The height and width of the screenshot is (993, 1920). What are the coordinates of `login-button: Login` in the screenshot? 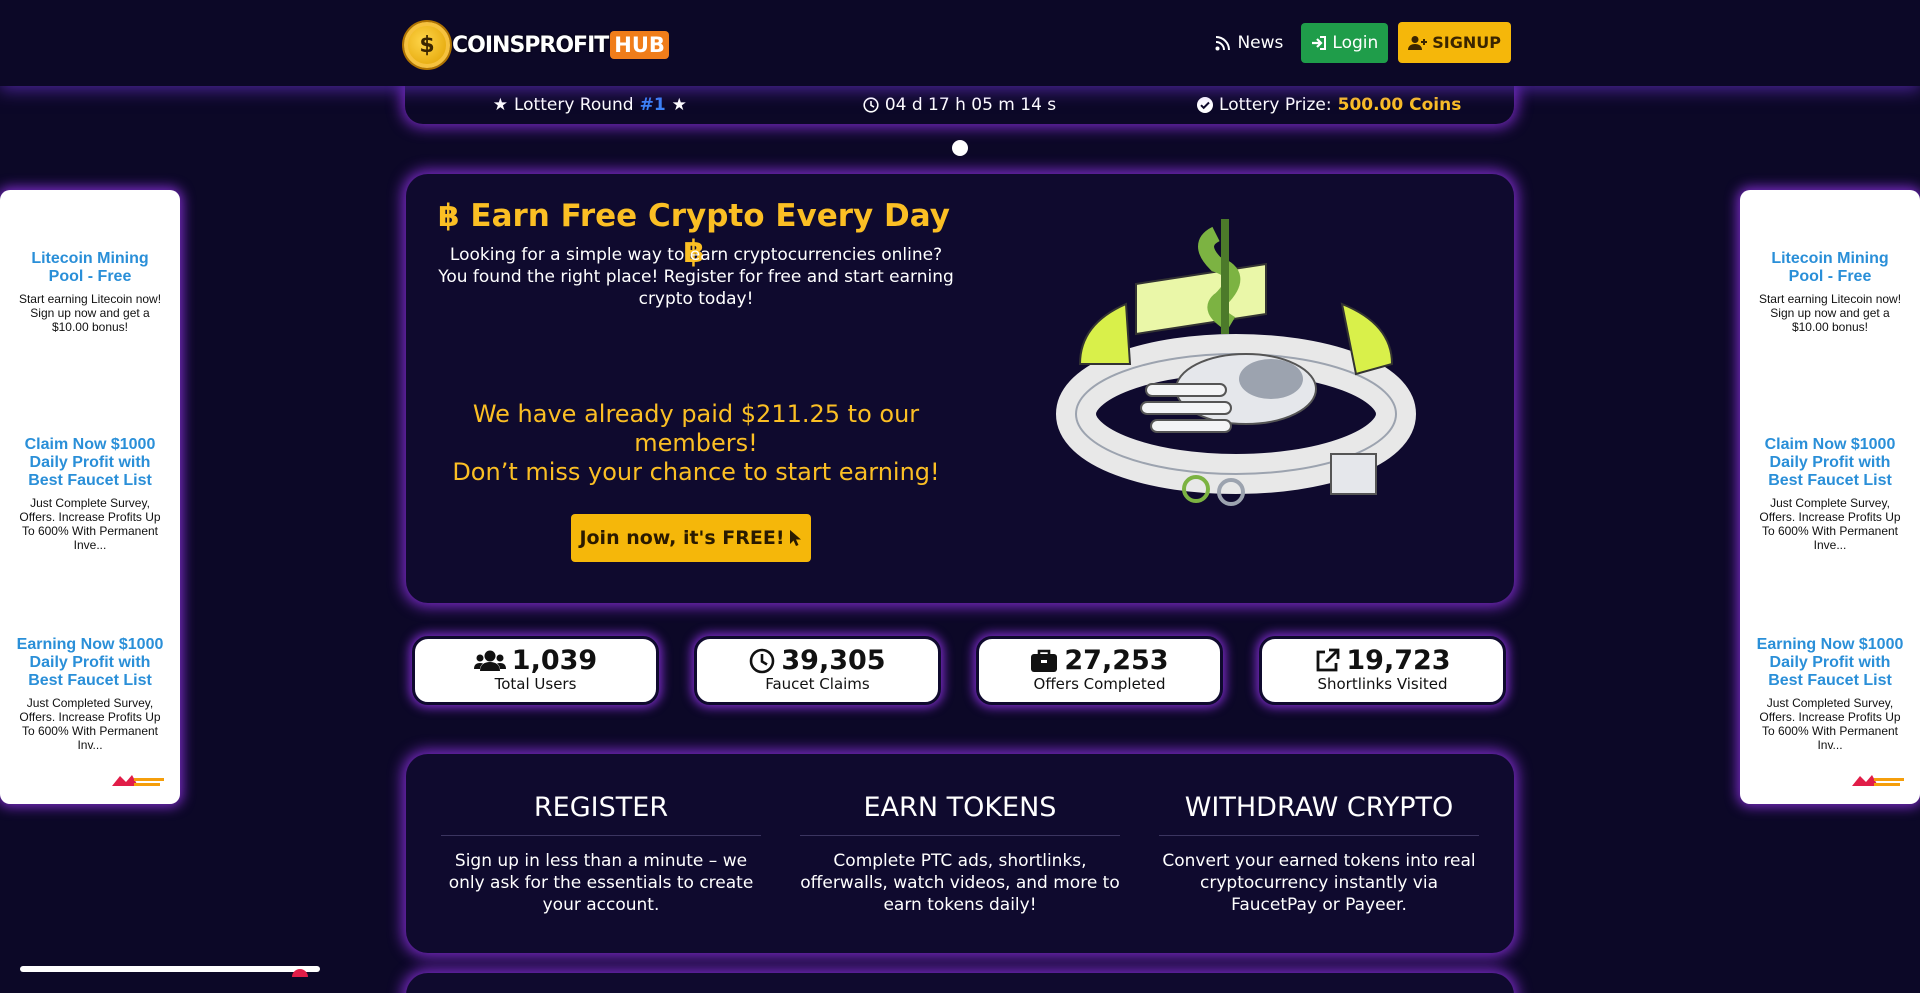 It's located at (1345, 42).